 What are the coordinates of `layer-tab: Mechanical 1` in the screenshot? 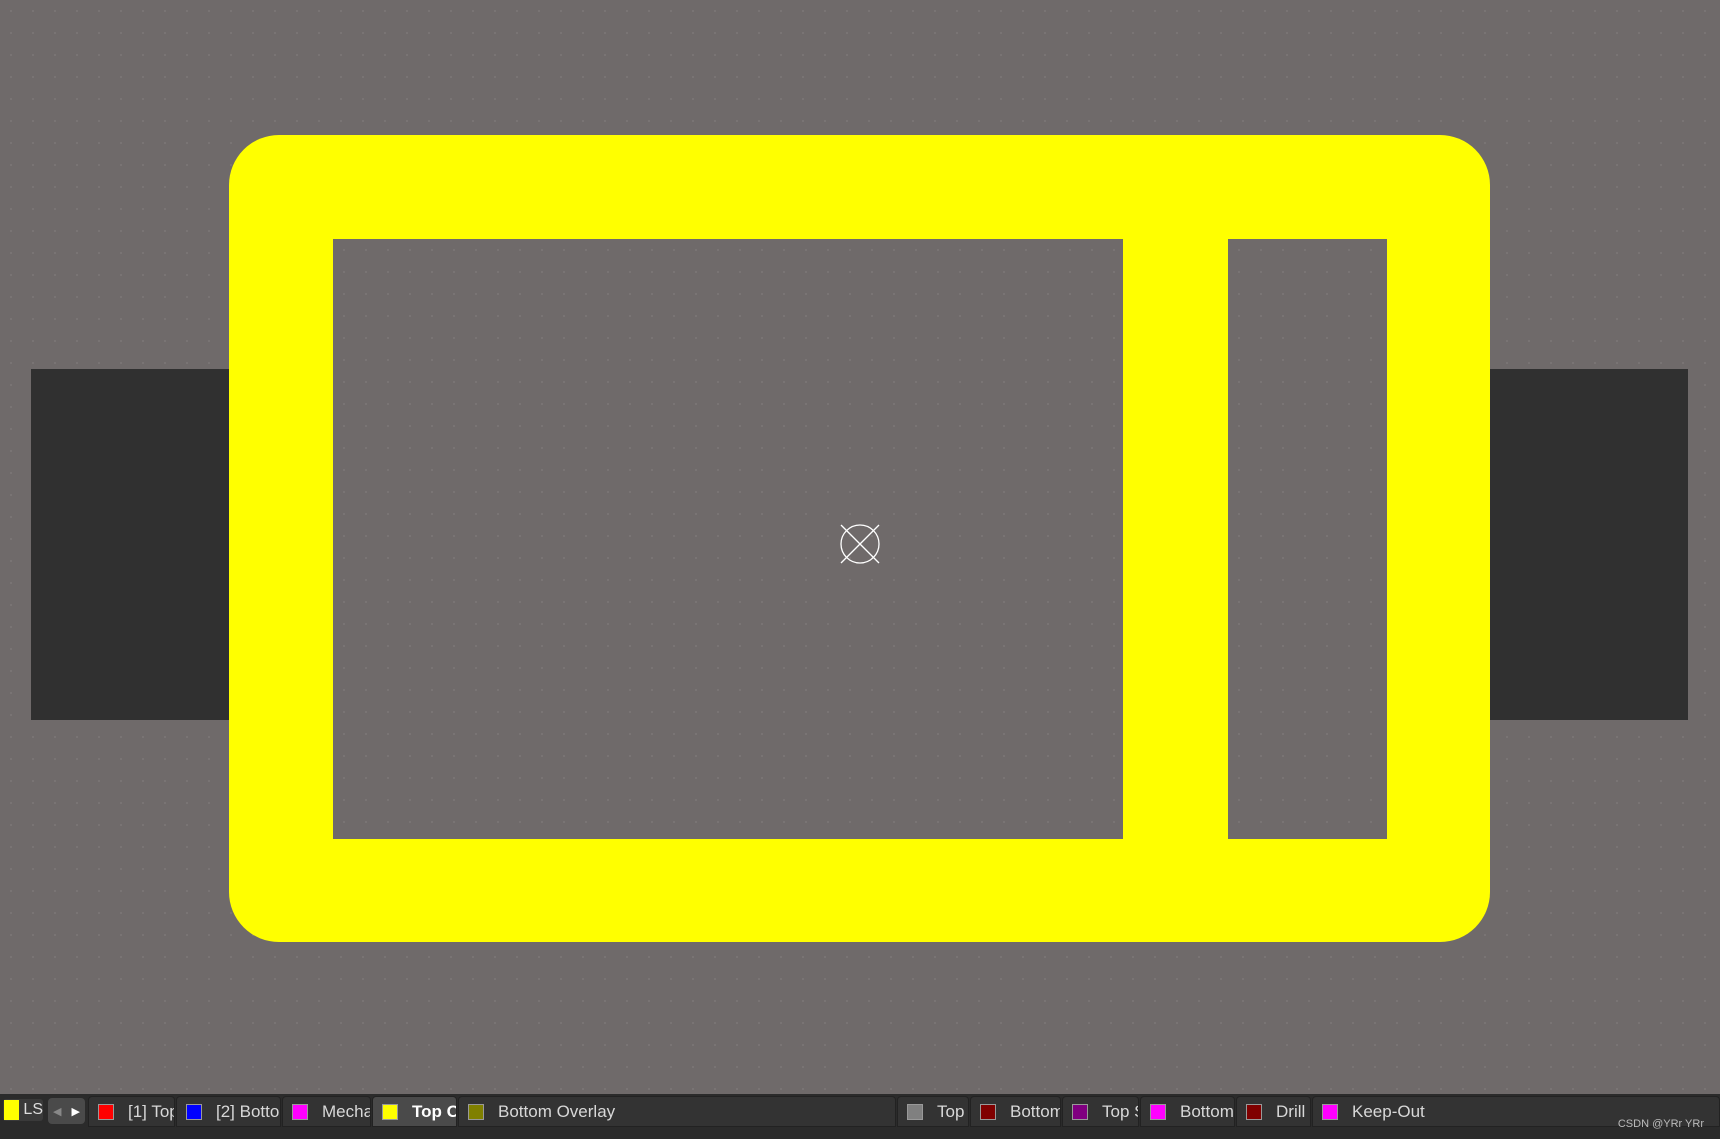 It's located at (326, 1111).